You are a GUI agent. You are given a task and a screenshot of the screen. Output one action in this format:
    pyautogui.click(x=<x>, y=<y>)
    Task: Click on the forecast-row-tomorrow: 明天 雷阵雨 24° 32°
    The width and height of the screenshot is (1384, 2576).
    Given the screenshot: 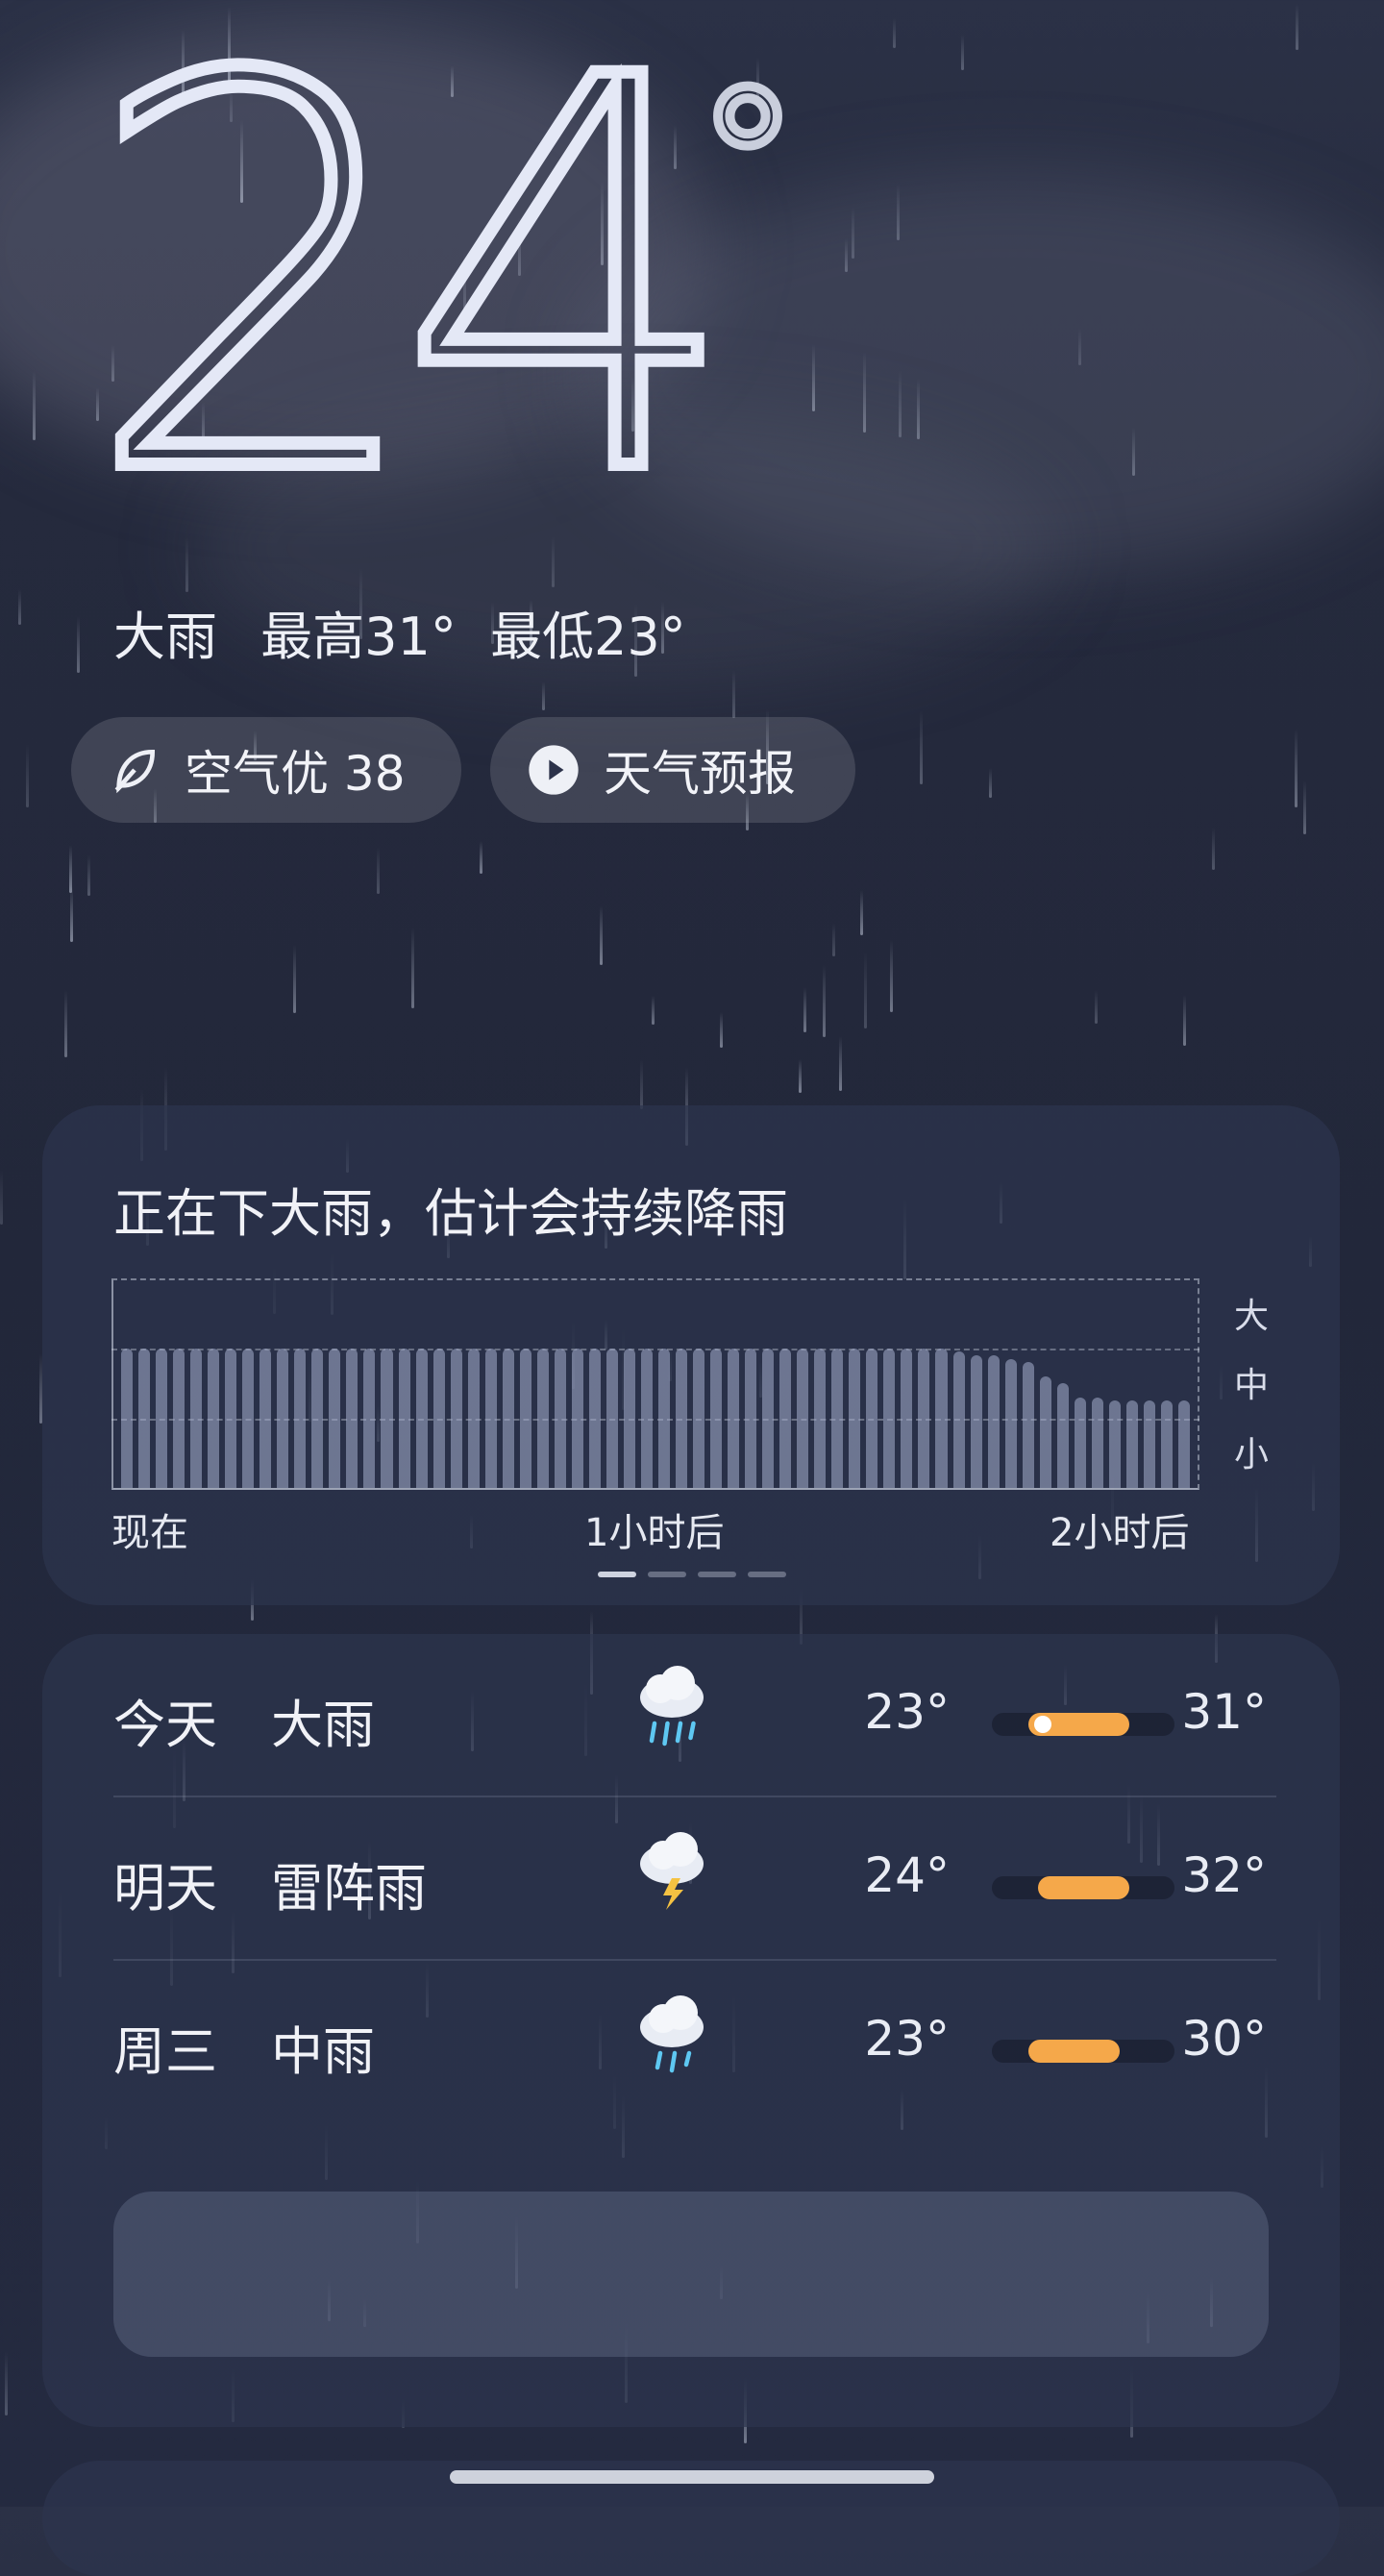 What is the action you would take?
    pyautogui.click(x=694, y=1878)
    